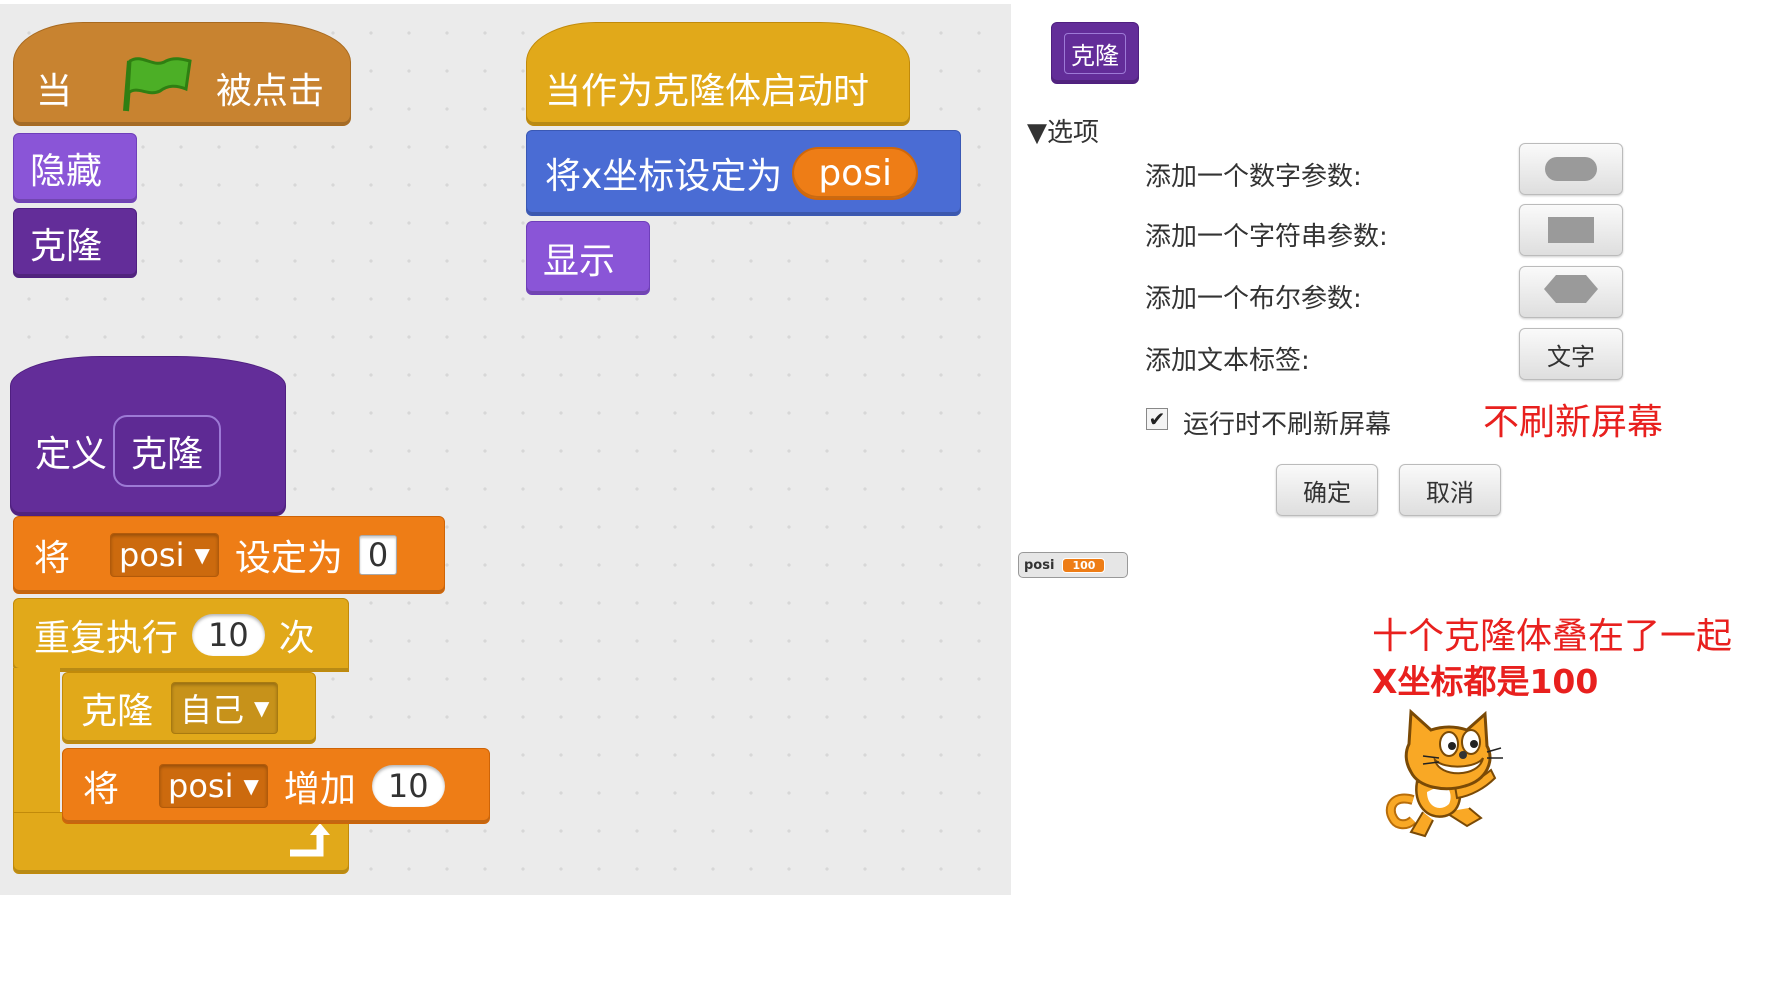 The width and height of the screenshot is (1767, 998). What do you see at coordinates (319, 789) in the screenshot?
I see `change-by-label: 增加` at bounding box center [319, 789].